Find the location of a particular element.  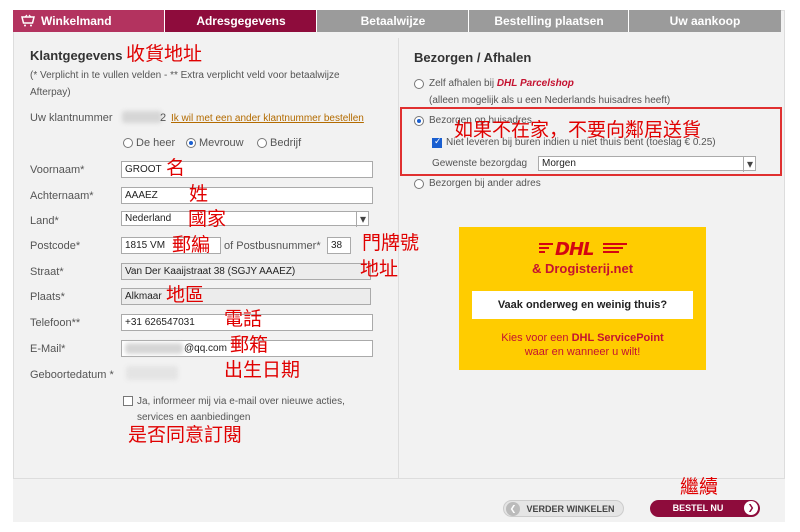

voornaam-label: Voornaam* is located at coordinates (57, 170).